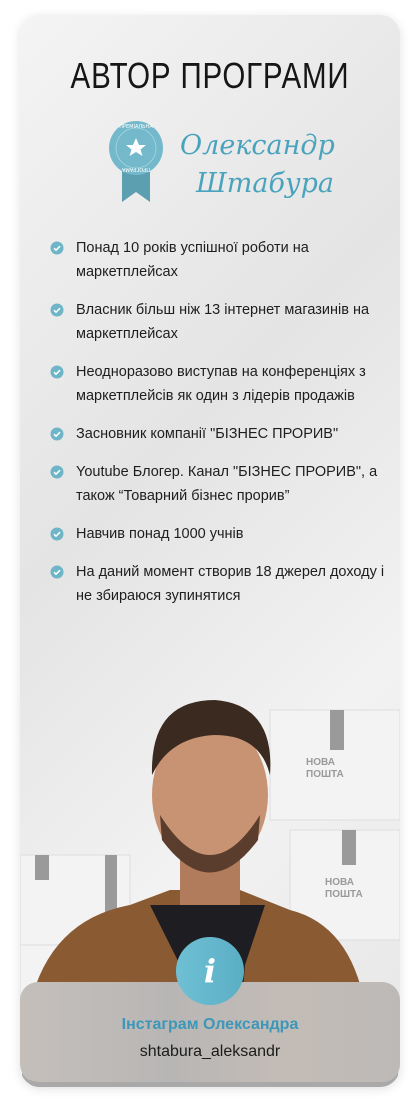  What do you see at coordinates (257, 145) in the screenshot?
I see `signature-first-name: Олександр` at bounding box center [257, 145].